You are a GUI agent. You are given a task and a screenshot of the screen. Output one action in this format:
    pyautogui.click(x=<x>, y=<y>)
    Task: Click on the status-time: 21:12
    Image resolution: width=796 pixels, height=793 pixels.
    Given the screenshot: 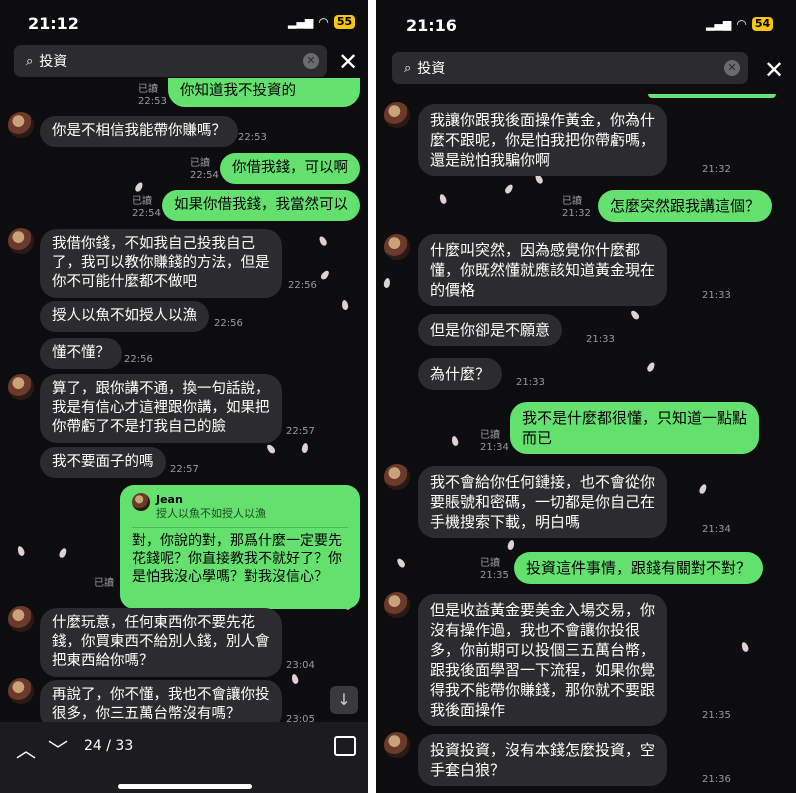 What is the action you would take?
    pyautogui.click(x=53, y=23)
    